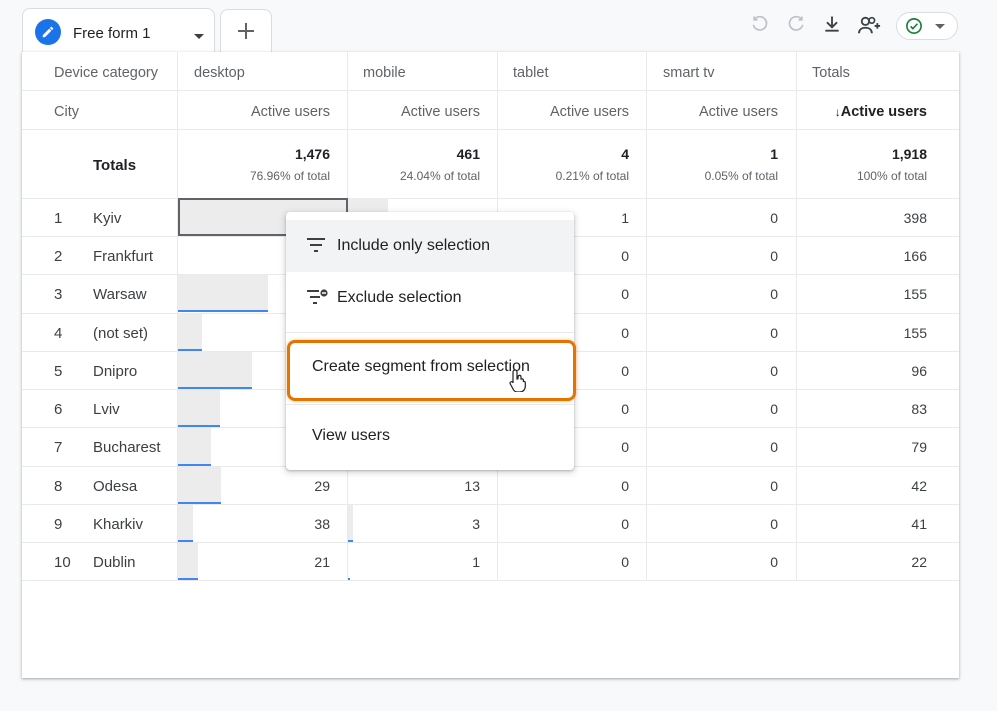  I want to click on add-tab-button, so click(246, 30).